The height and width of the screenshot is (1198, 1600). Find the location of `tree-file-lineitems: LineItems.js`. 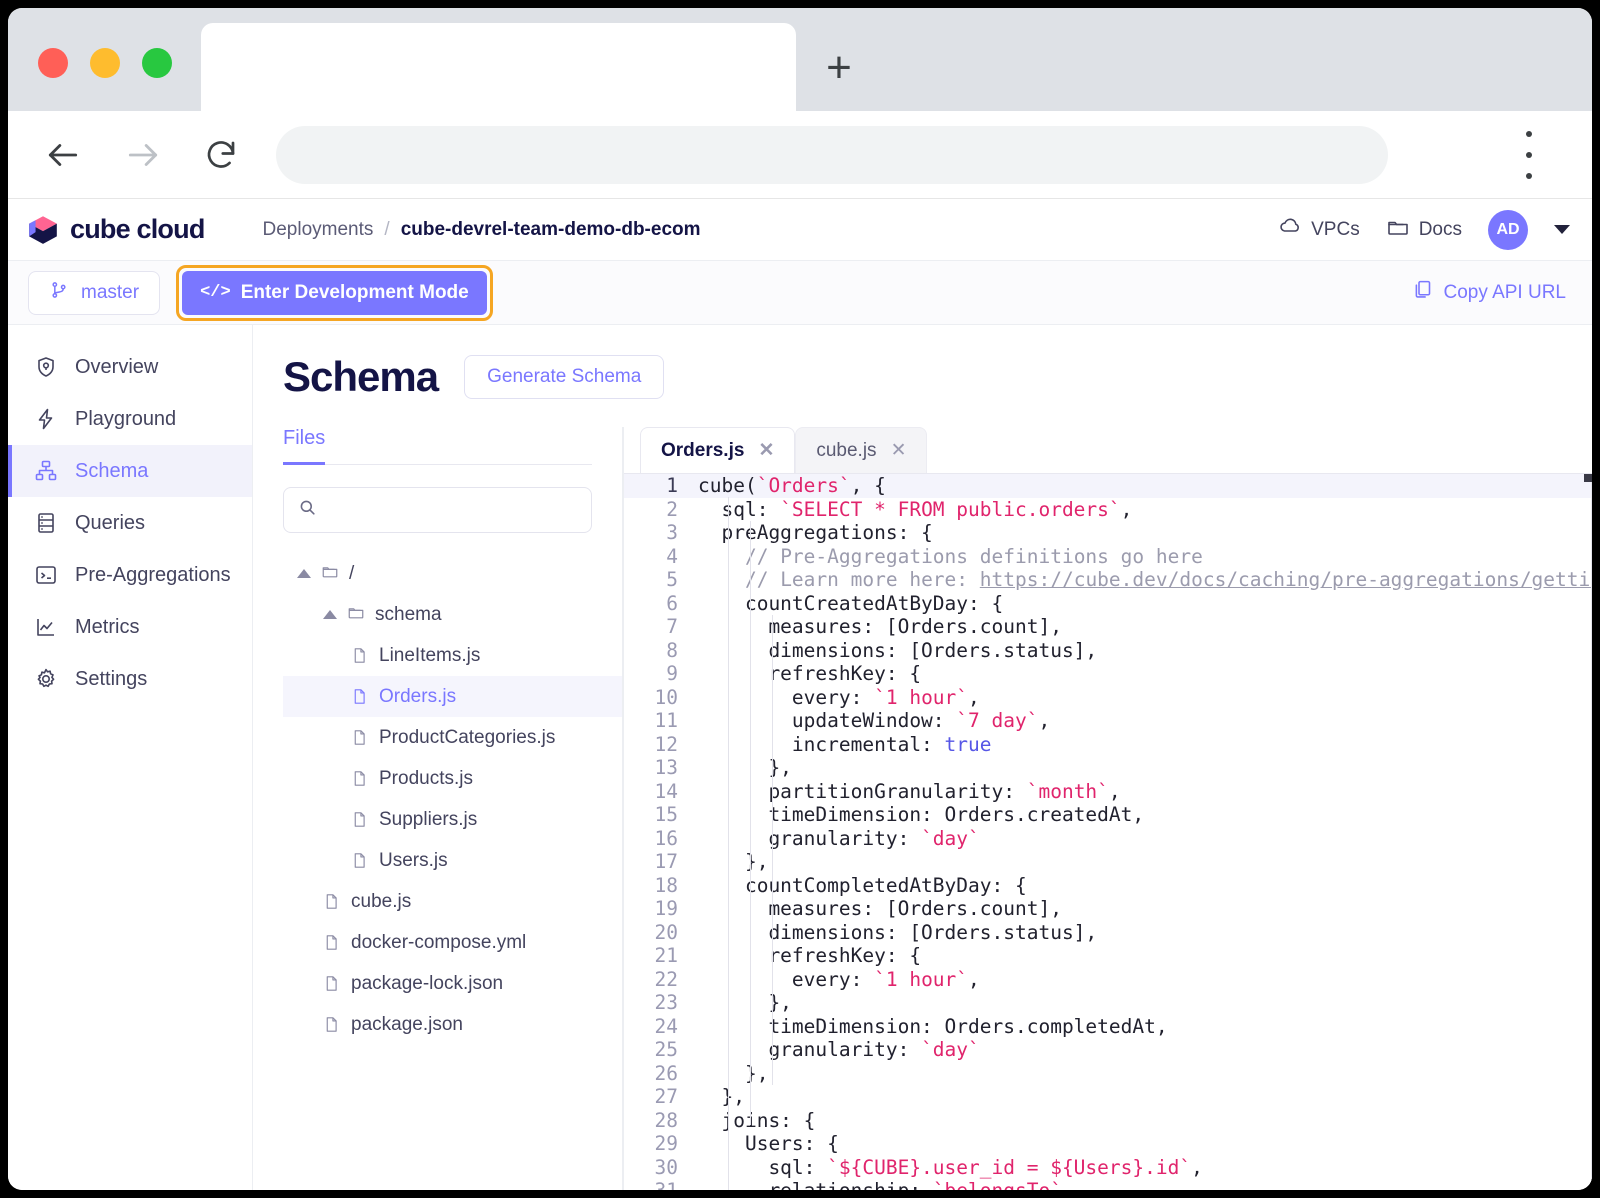

tree-file-lineitems: LineItems.js is located at coordinates (452, 655).